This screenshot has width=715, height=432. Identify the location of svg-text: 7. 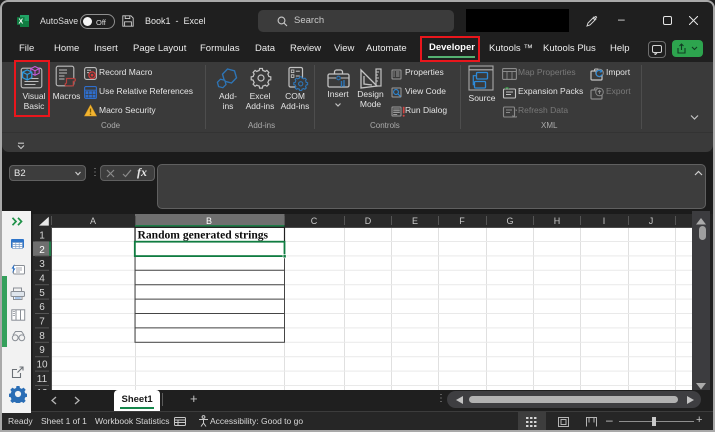
(42, 321).